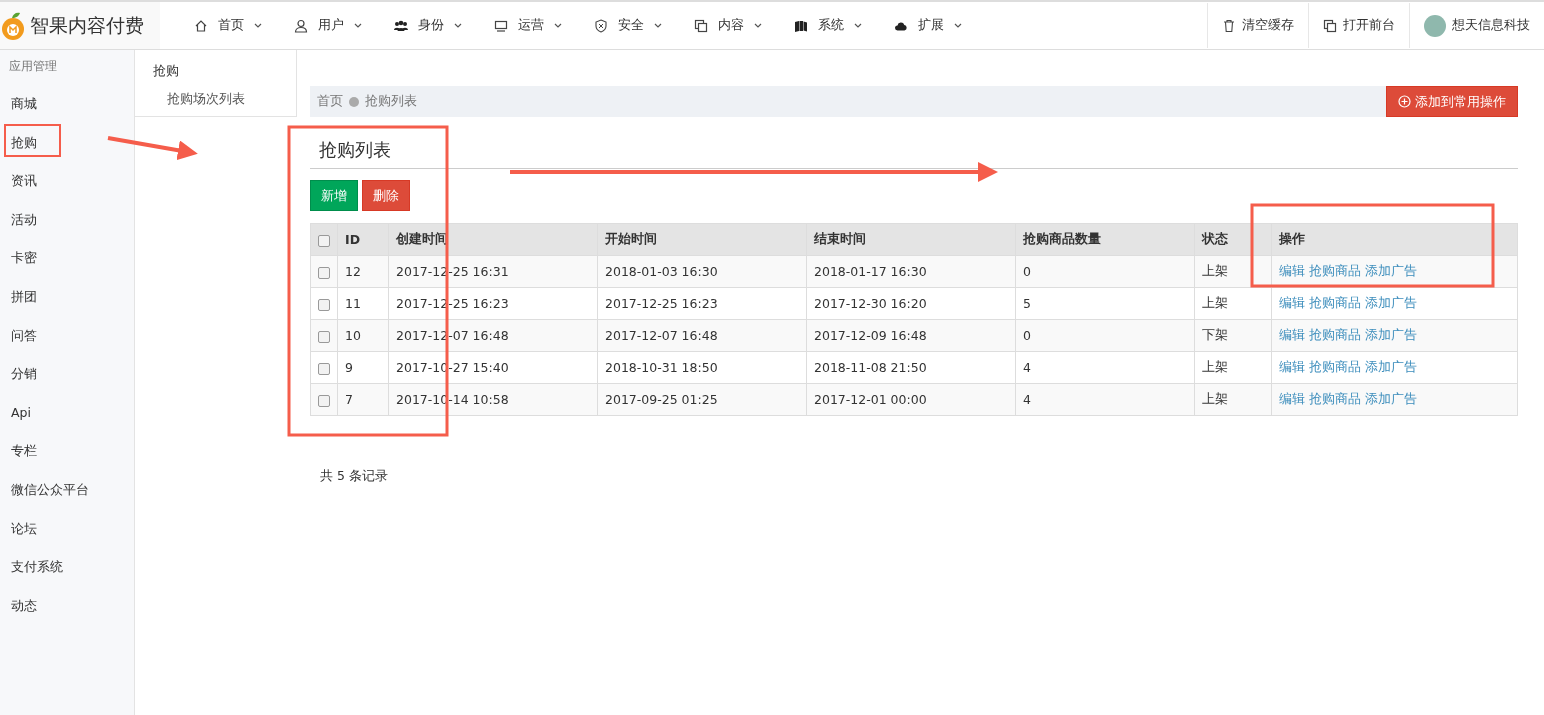  Describe the element at coordinates (354, 476) in the screenshot. I see `record-count: 共 5 条记录` at that location.